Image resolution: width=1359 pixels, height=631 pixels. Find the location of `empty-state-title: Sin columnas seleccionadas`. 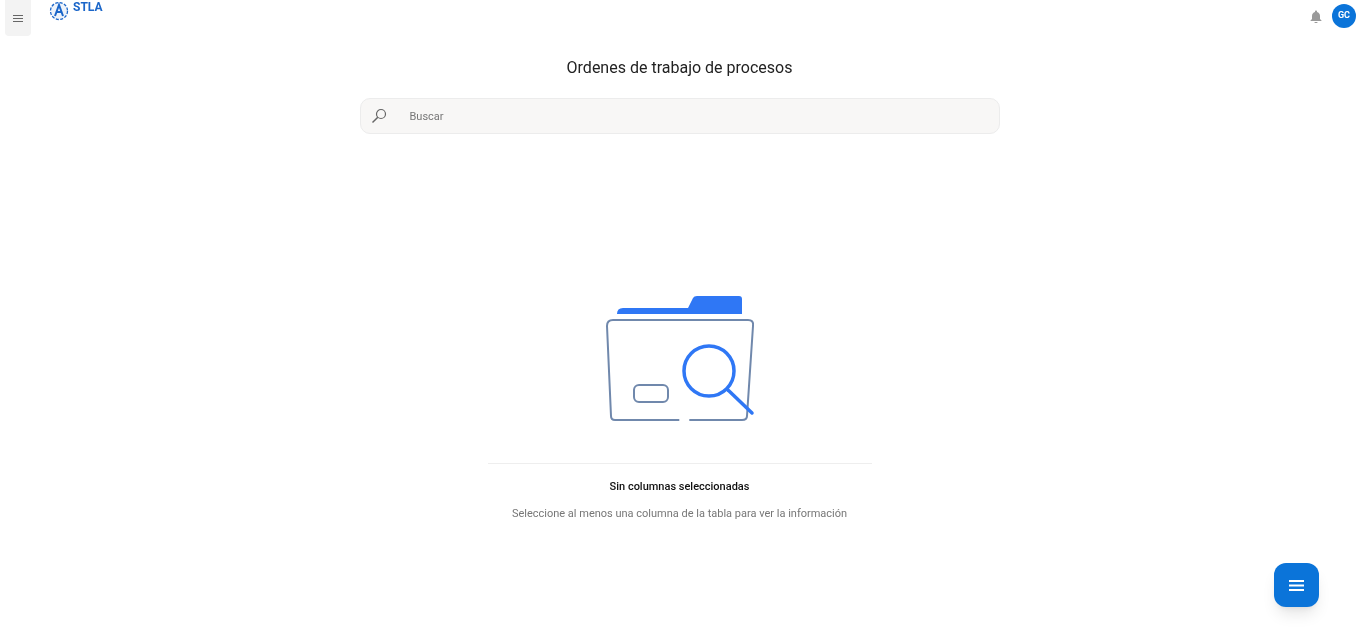

empty-state-title: Sin columnas seleccionadas is located at coordinates (679, 487).